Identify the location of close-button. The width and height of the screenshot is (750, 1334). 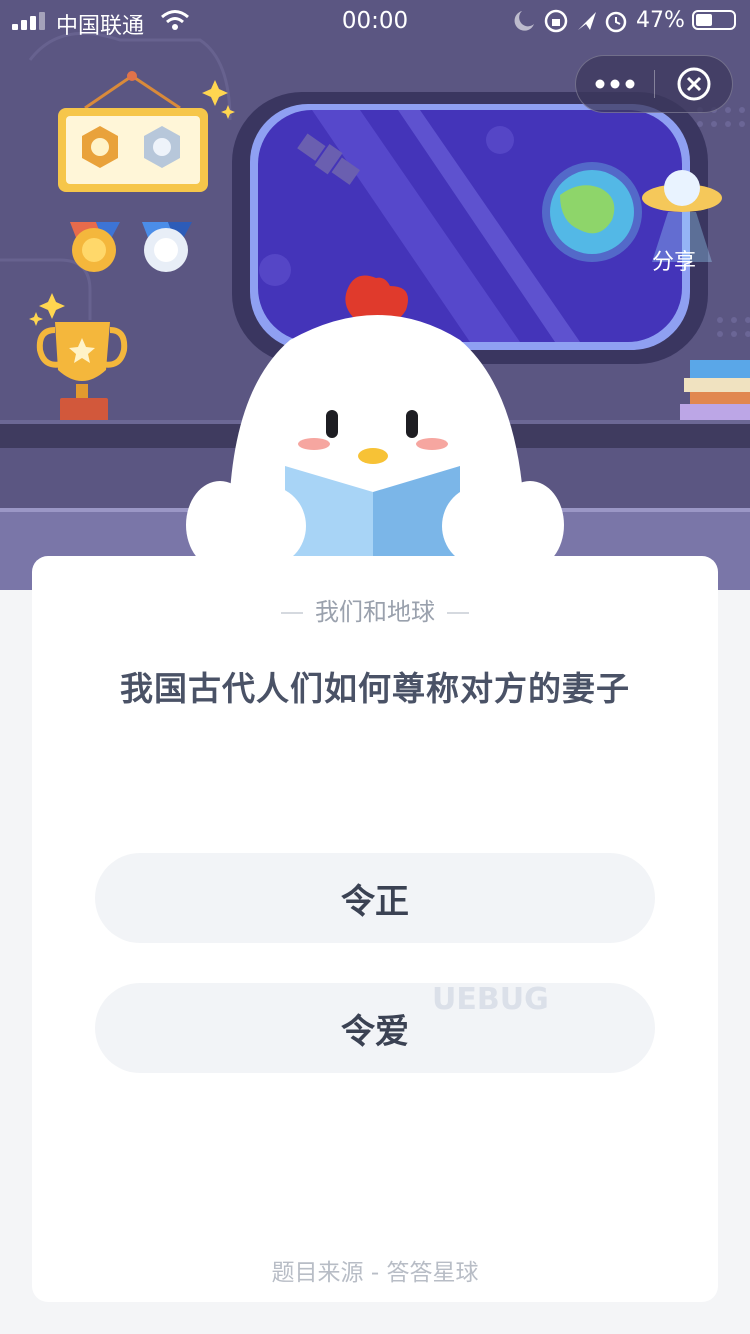
(694, 84).